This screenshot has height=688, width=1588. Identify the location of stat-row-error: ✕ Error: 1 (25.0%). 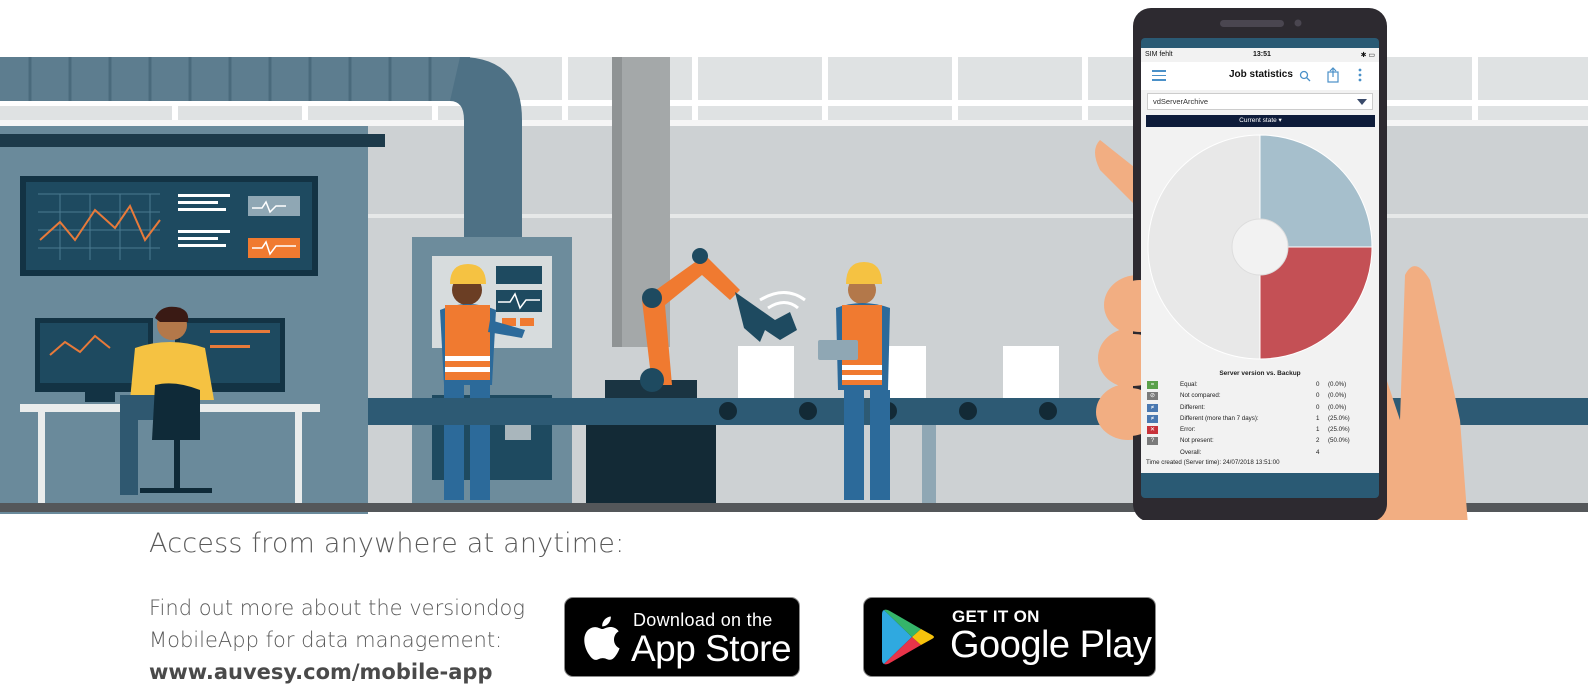
(1261, 430).